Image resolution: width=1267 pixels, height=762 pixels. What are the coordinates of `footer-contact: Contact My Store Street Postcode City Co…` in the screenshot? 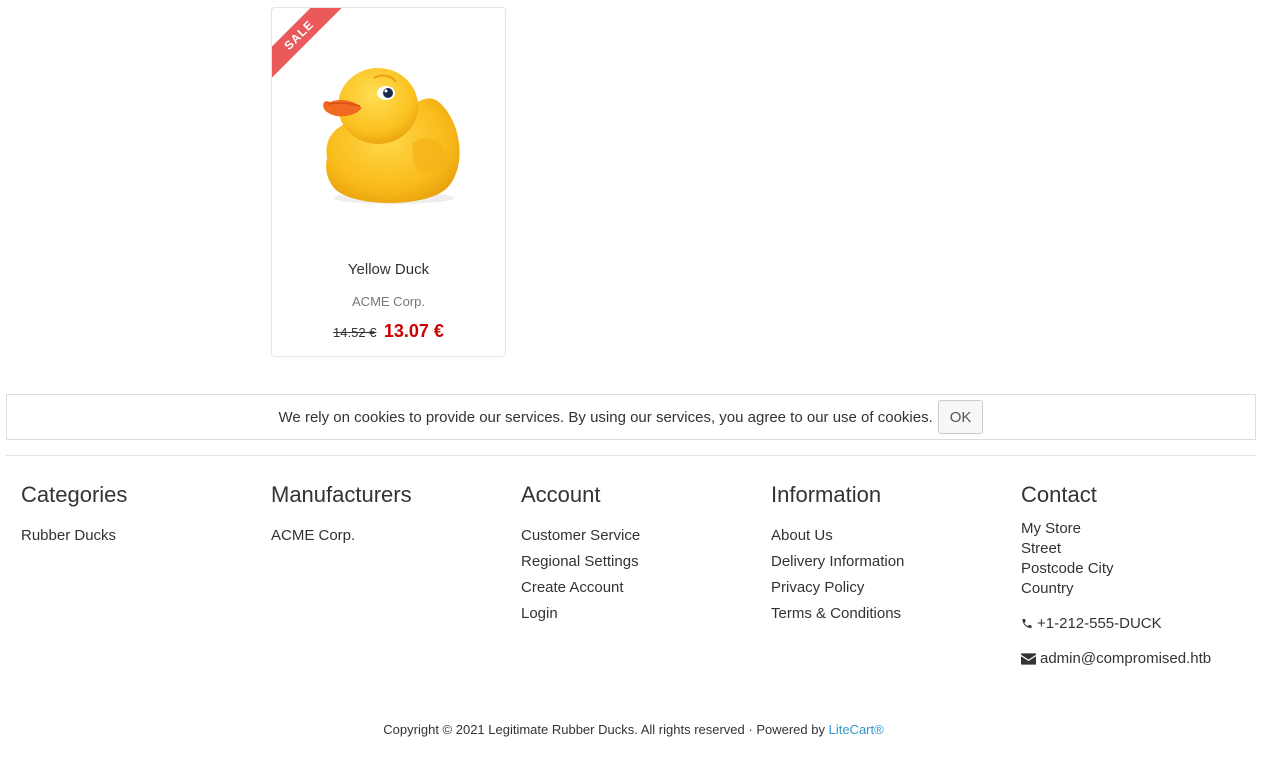 It's located at (1141, 583).